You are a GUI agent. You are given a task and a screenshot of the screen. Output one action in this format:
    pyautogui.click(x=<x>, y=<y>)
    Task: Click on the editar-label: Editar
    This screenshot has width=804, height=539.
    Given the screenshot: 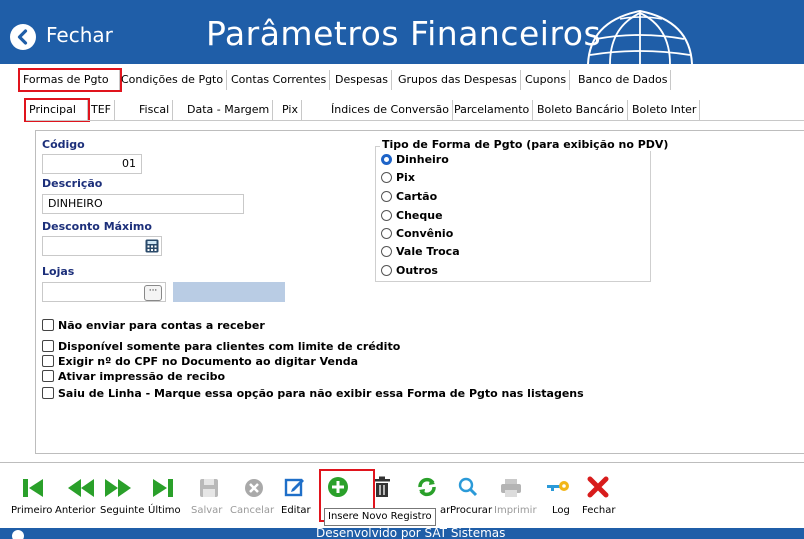 What is the action you would take?
    pyautogui.click(x=296, y=510)
    